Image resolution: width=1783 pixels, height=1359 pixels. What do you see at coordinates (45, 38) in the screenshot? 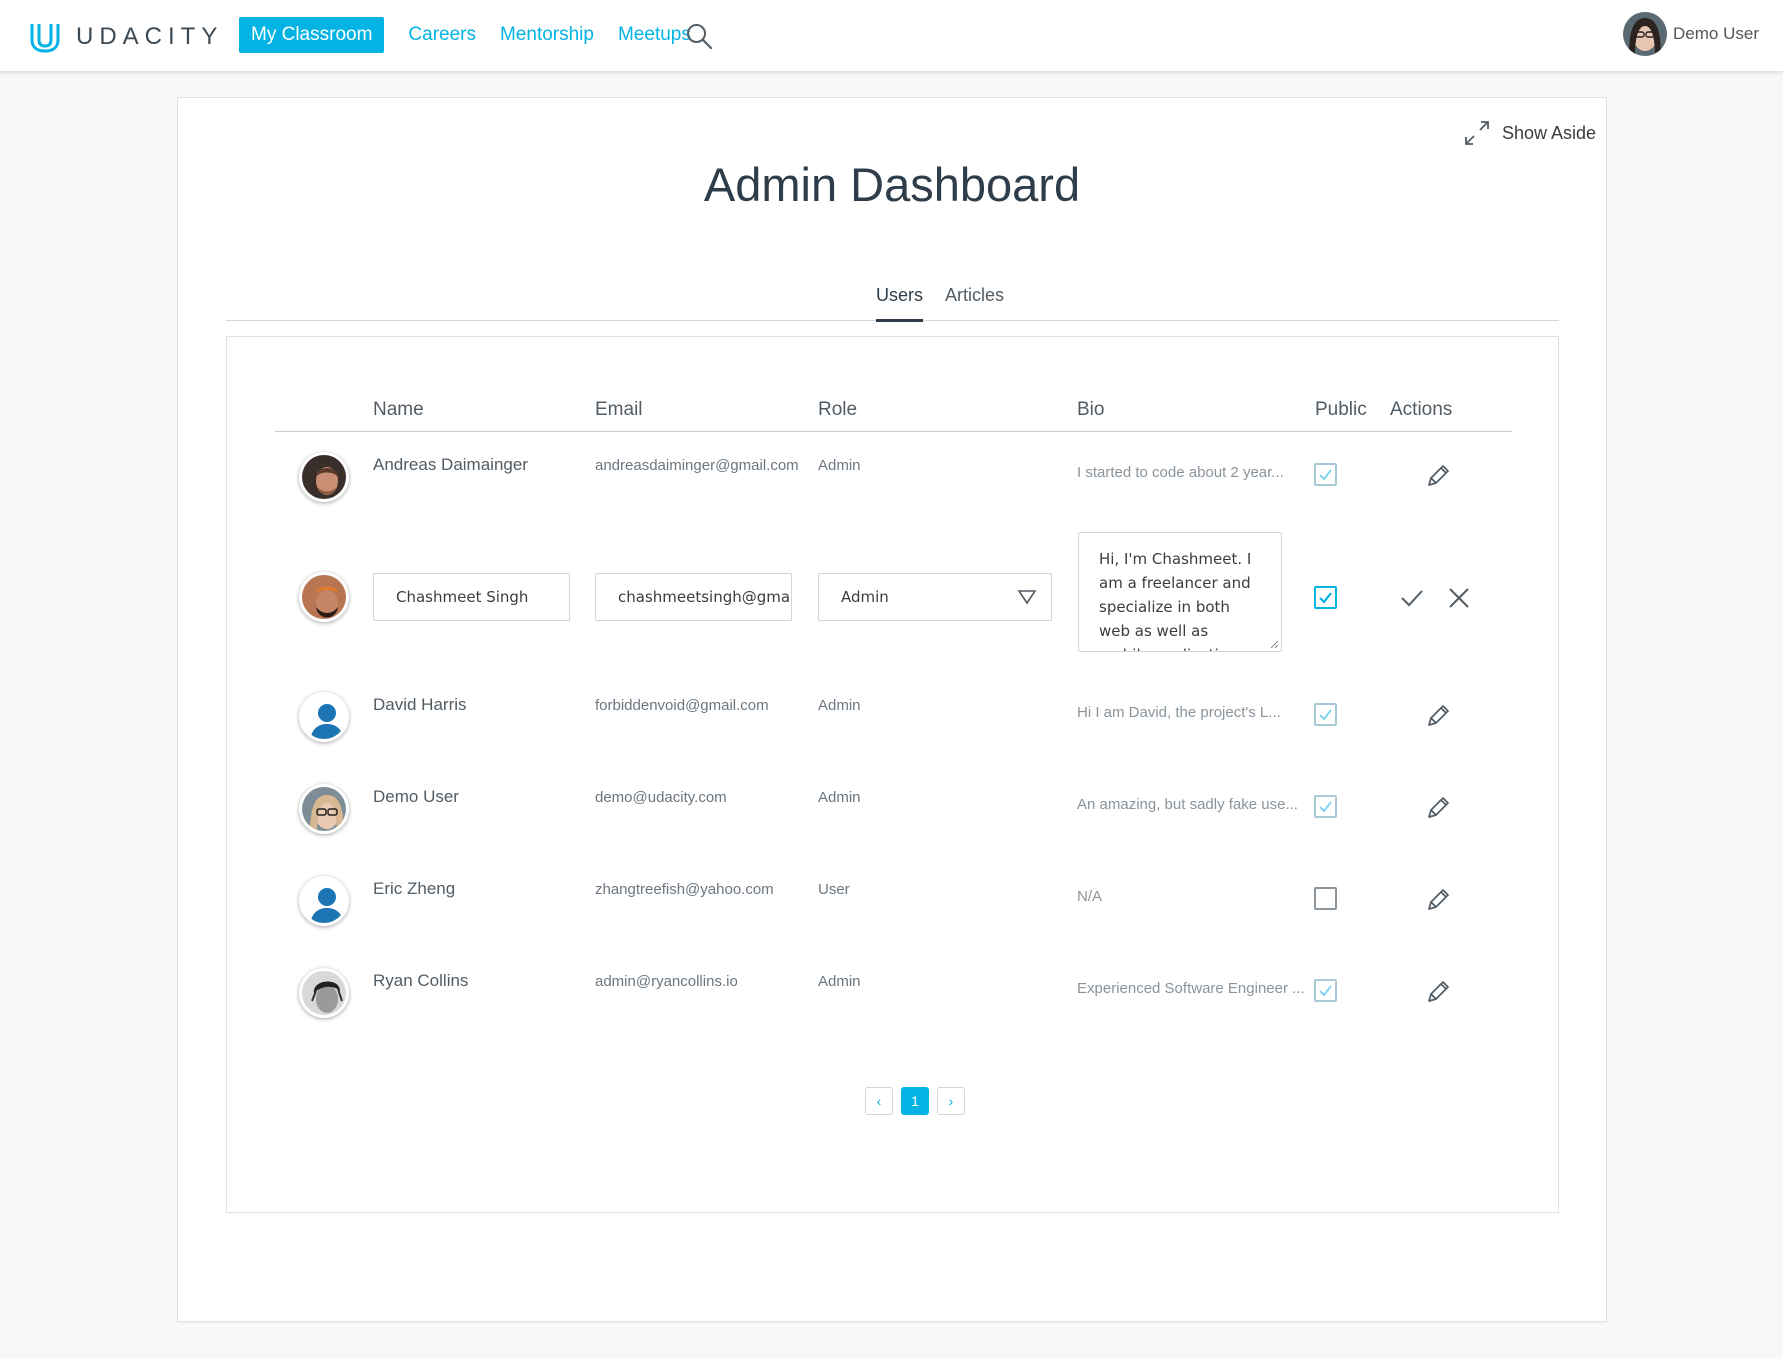
I see `udacity-logo-icon` at bounding box center [45, 38].